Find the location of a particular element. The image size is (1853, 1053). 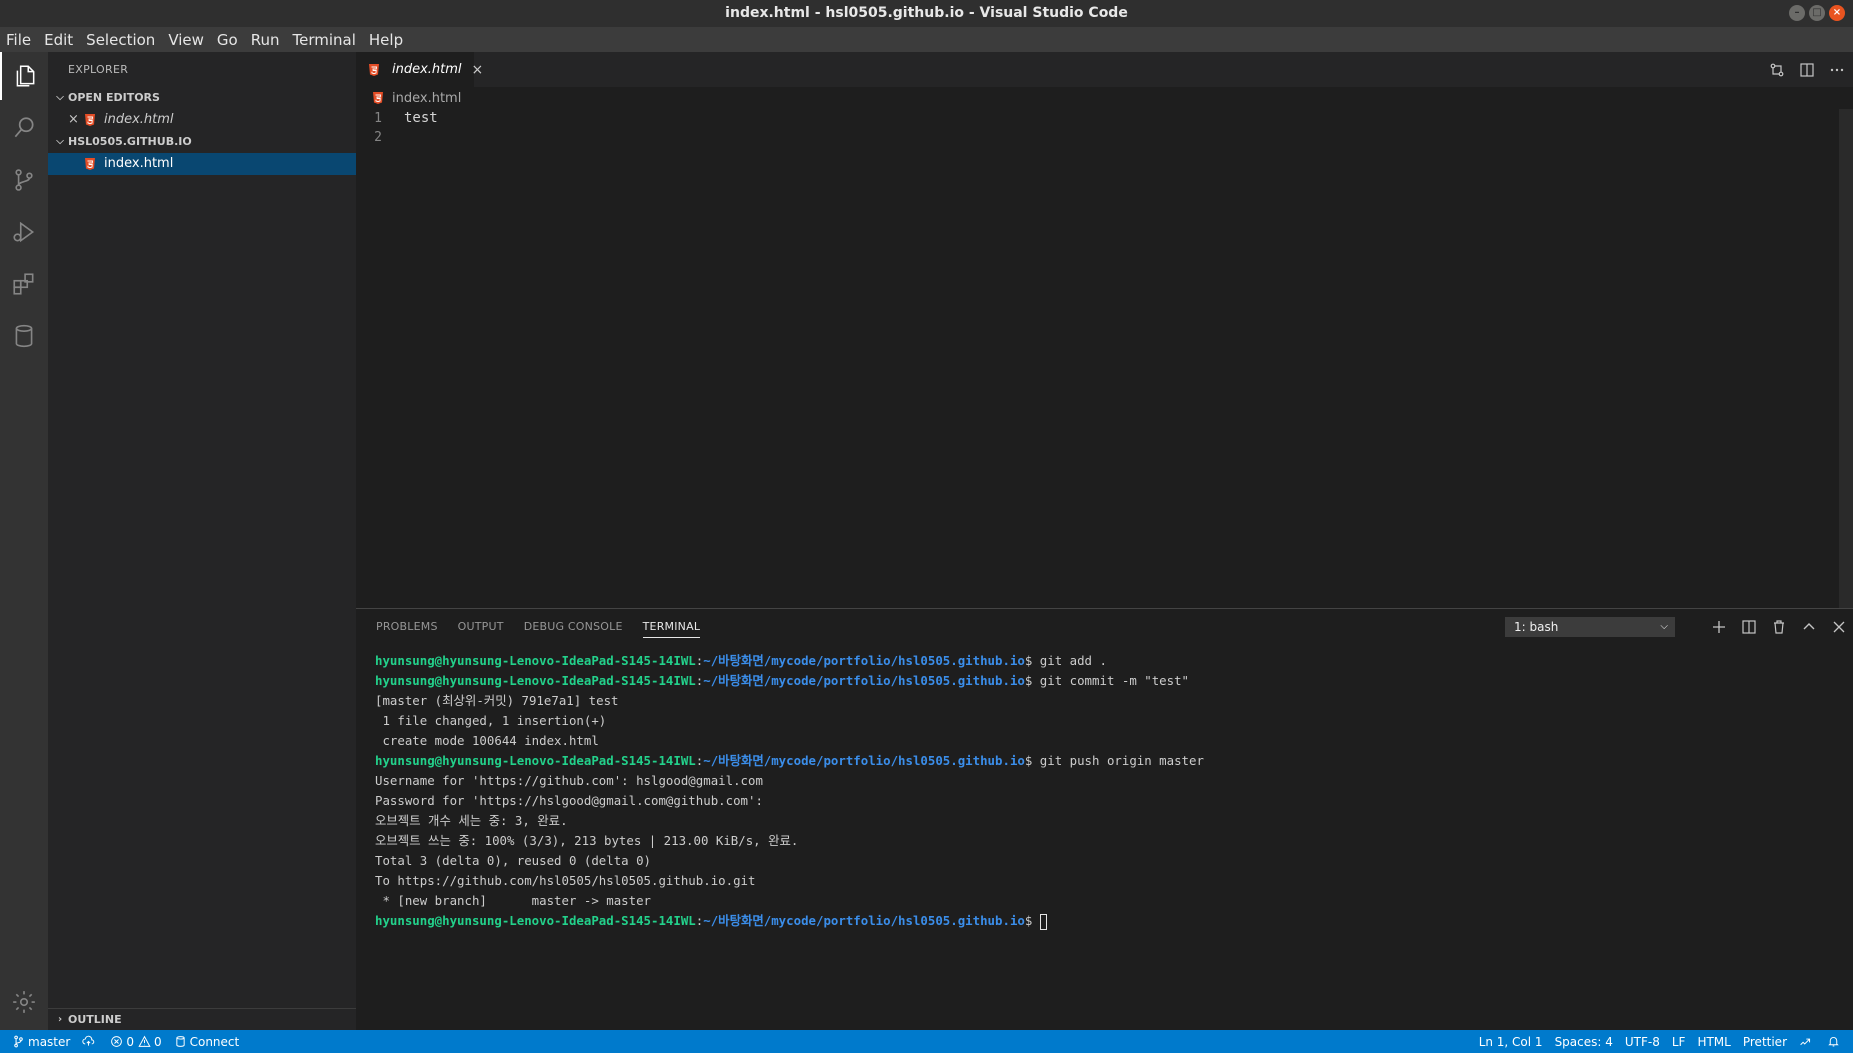

extensions-icon is located at coordinates (23, 284).